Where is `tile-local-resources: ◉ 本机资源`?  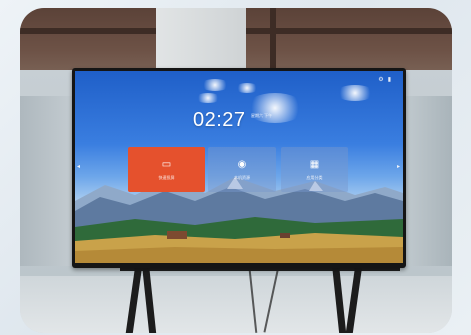
tile-local-resources: ◉ 本机资源 is located at coordinates (242, 169).